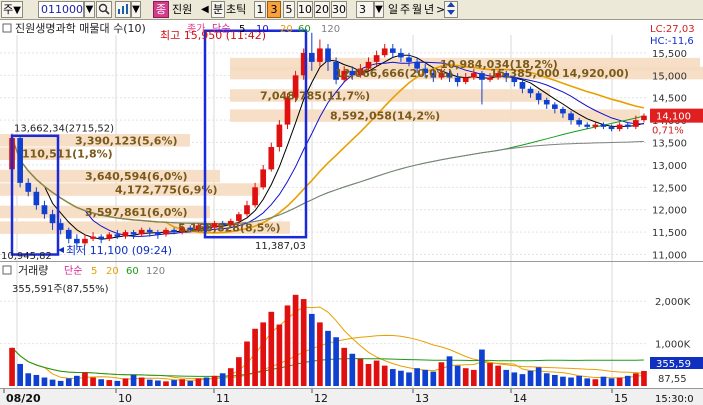 The height and width of the screenshot is (405, 703). Describe the element at coordinates (23, 398) in the screenshot. I see `date-label: 08/20` at that location.